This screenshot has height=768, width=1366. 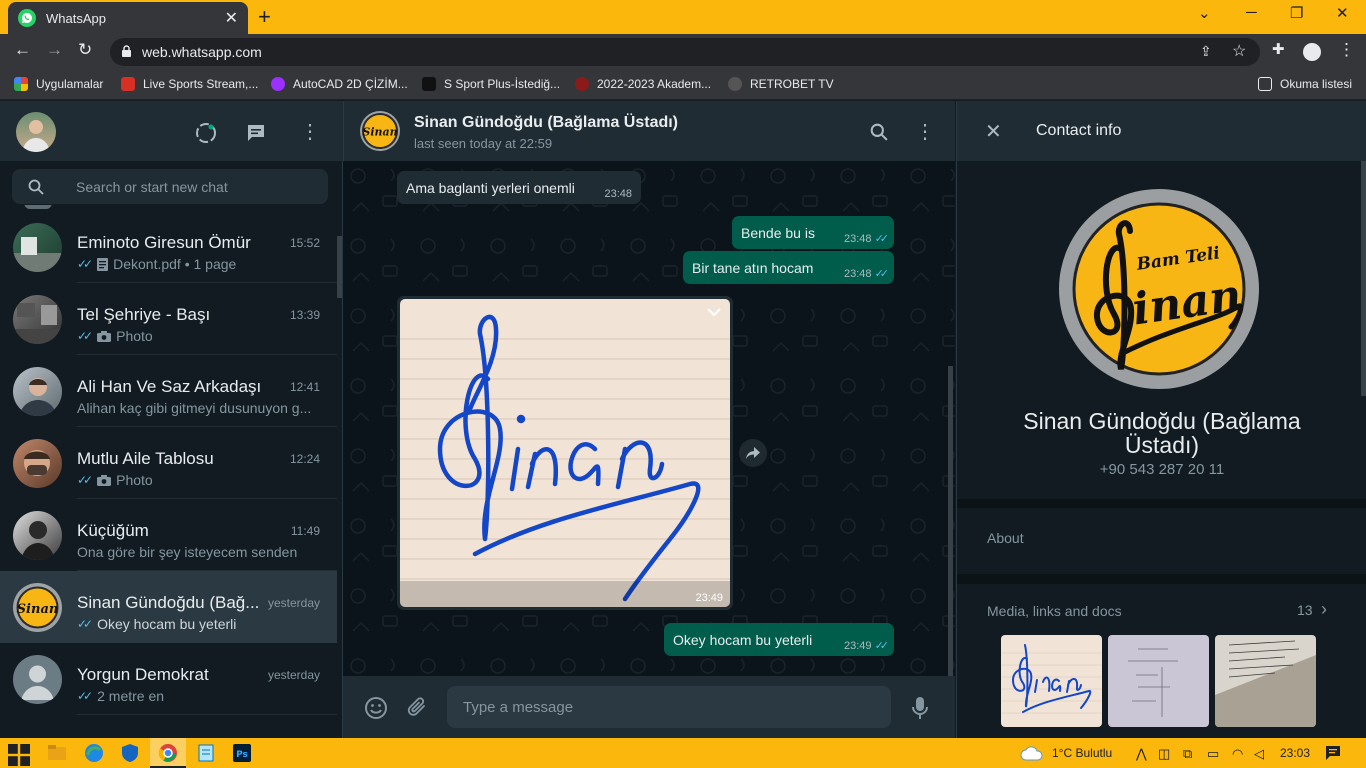 What do you see at coordinates (1239, 51) in the screenshot?
I see `bookmark-star-icon: ☆` at bounding box center [1239, 51].